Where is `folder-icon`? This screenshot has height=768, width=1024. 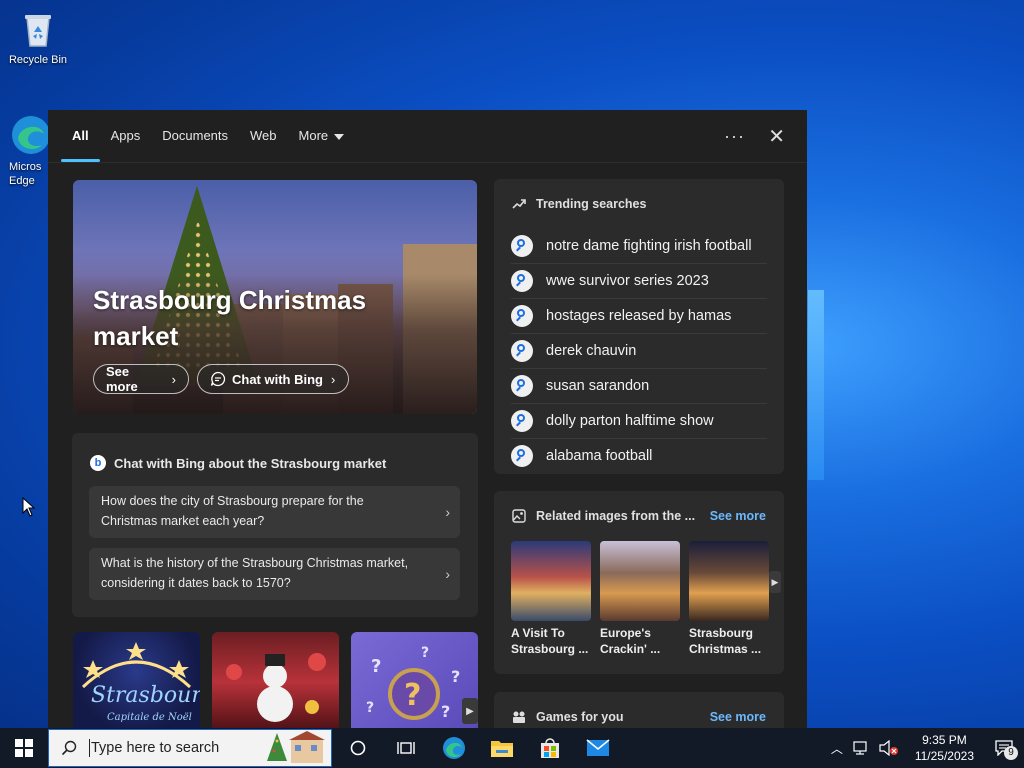
folder-icon is located at coordinates (502, 749).